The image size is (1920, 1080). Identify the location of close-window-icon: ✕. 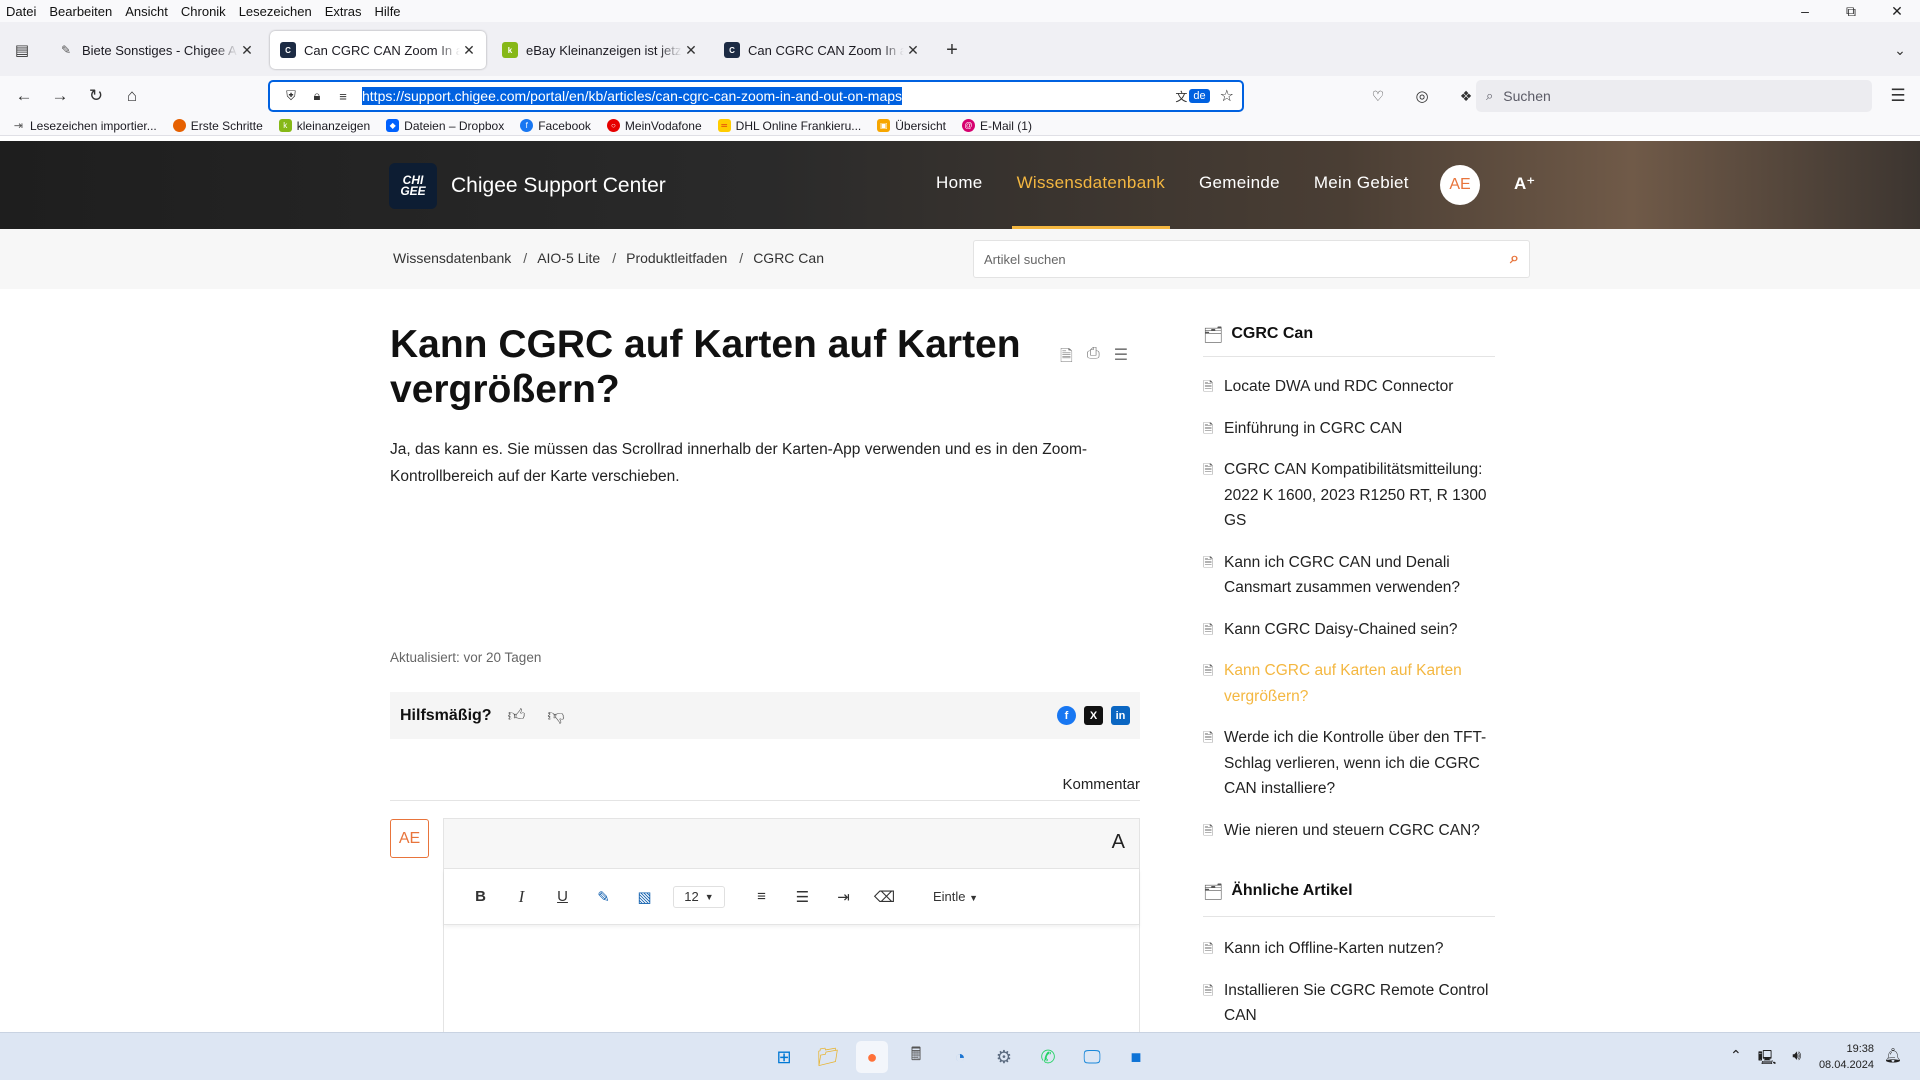
(1897, 11).